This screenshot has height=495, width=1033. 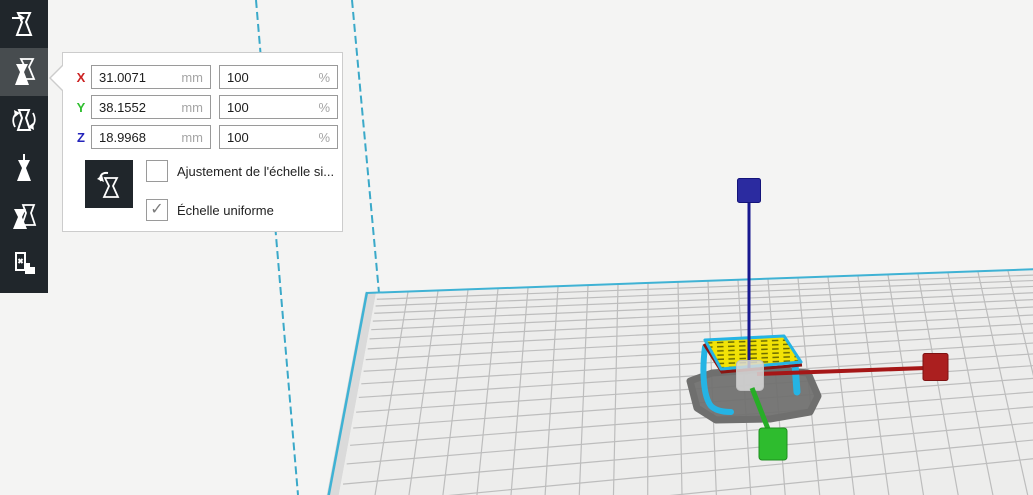 I want to click on y-percent-field: %, so click(x=278, y=107).